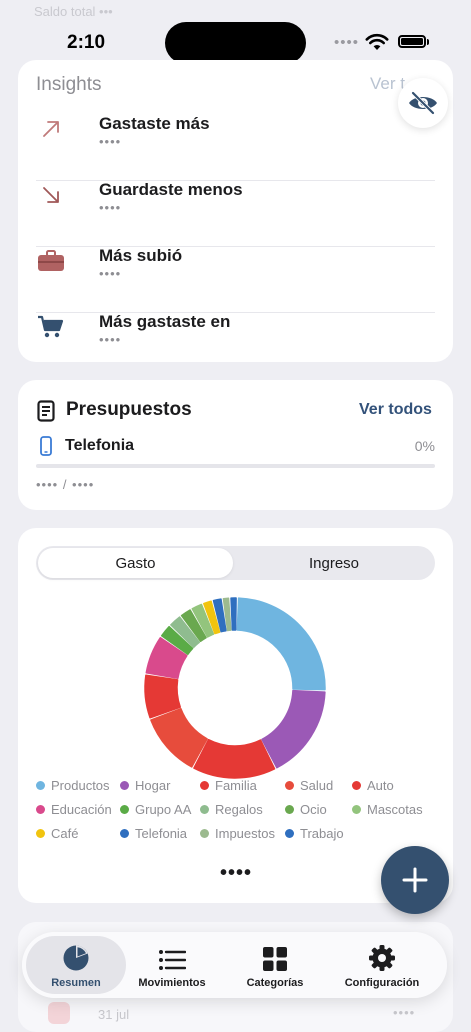 Image resolution: width=471 pixels, height=1032 pixels. What do you see at coordinates (51, 195) in the screenshot?
I see `arrow-down-right-icon` at bounding box center [51, 195].